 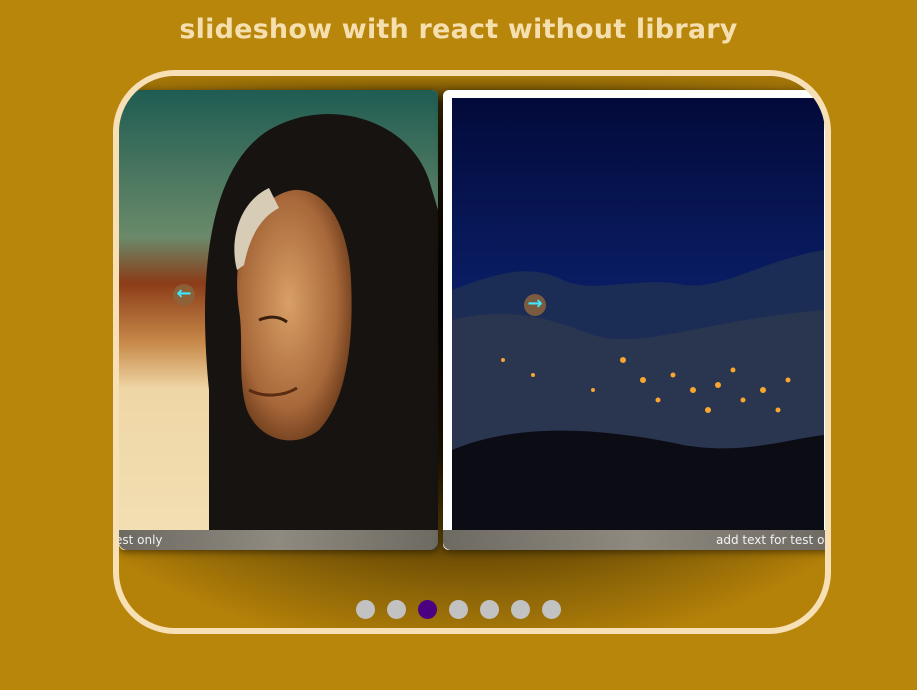 I want to click on slide-dots, so click(x=458, y=609).